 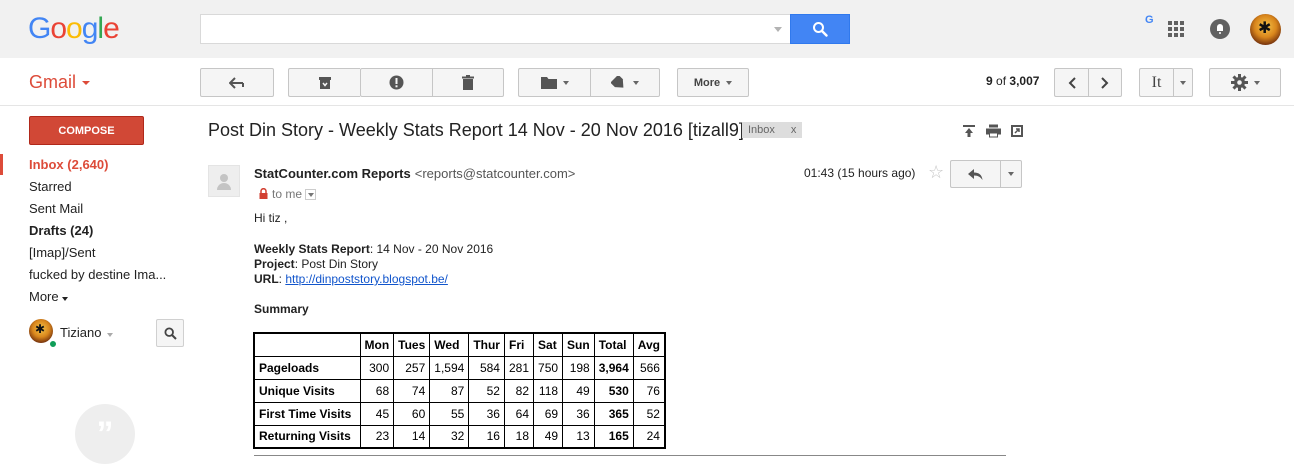 I want to click on table-row: First Time Visits 45 60 55 36 64 69 36 365 52, so click(x=459, y=413).